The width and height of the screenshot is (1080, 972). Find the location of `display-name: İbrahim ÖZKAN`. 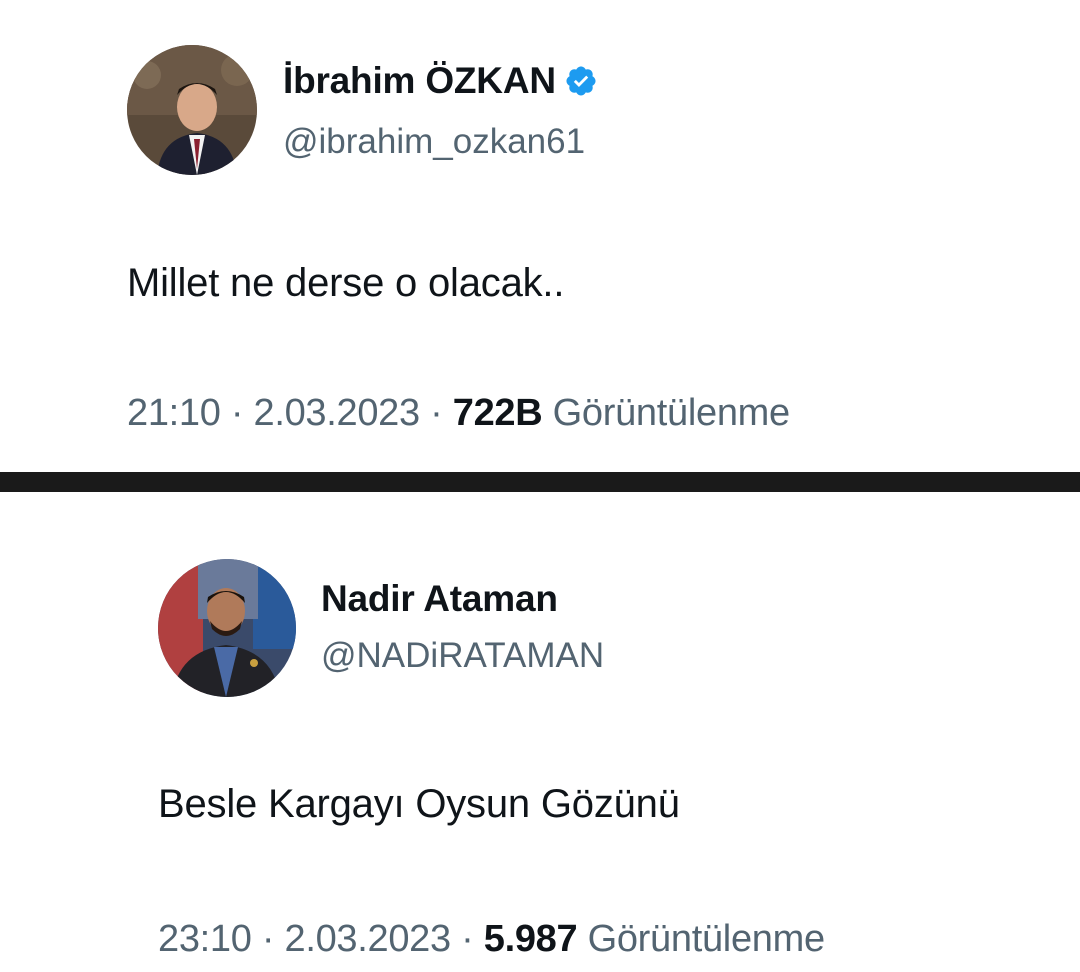

display-name: İbrahim ÖZKAN is located at coordinates (419, 81).